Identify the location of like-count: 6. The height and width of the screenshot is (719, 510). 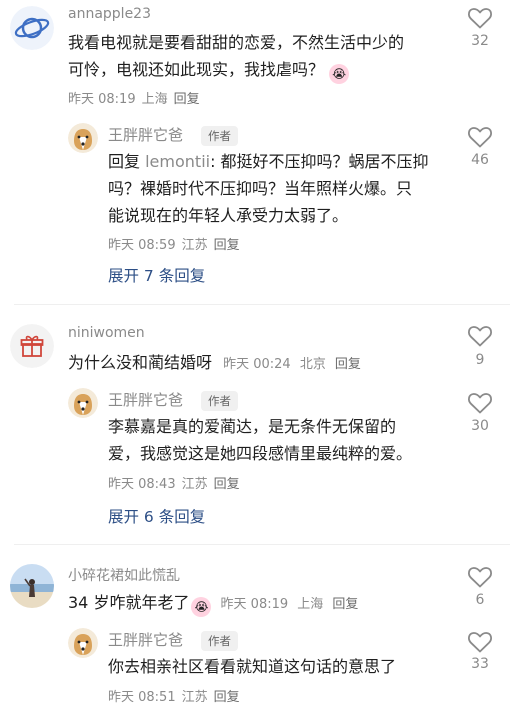
(480, 600).